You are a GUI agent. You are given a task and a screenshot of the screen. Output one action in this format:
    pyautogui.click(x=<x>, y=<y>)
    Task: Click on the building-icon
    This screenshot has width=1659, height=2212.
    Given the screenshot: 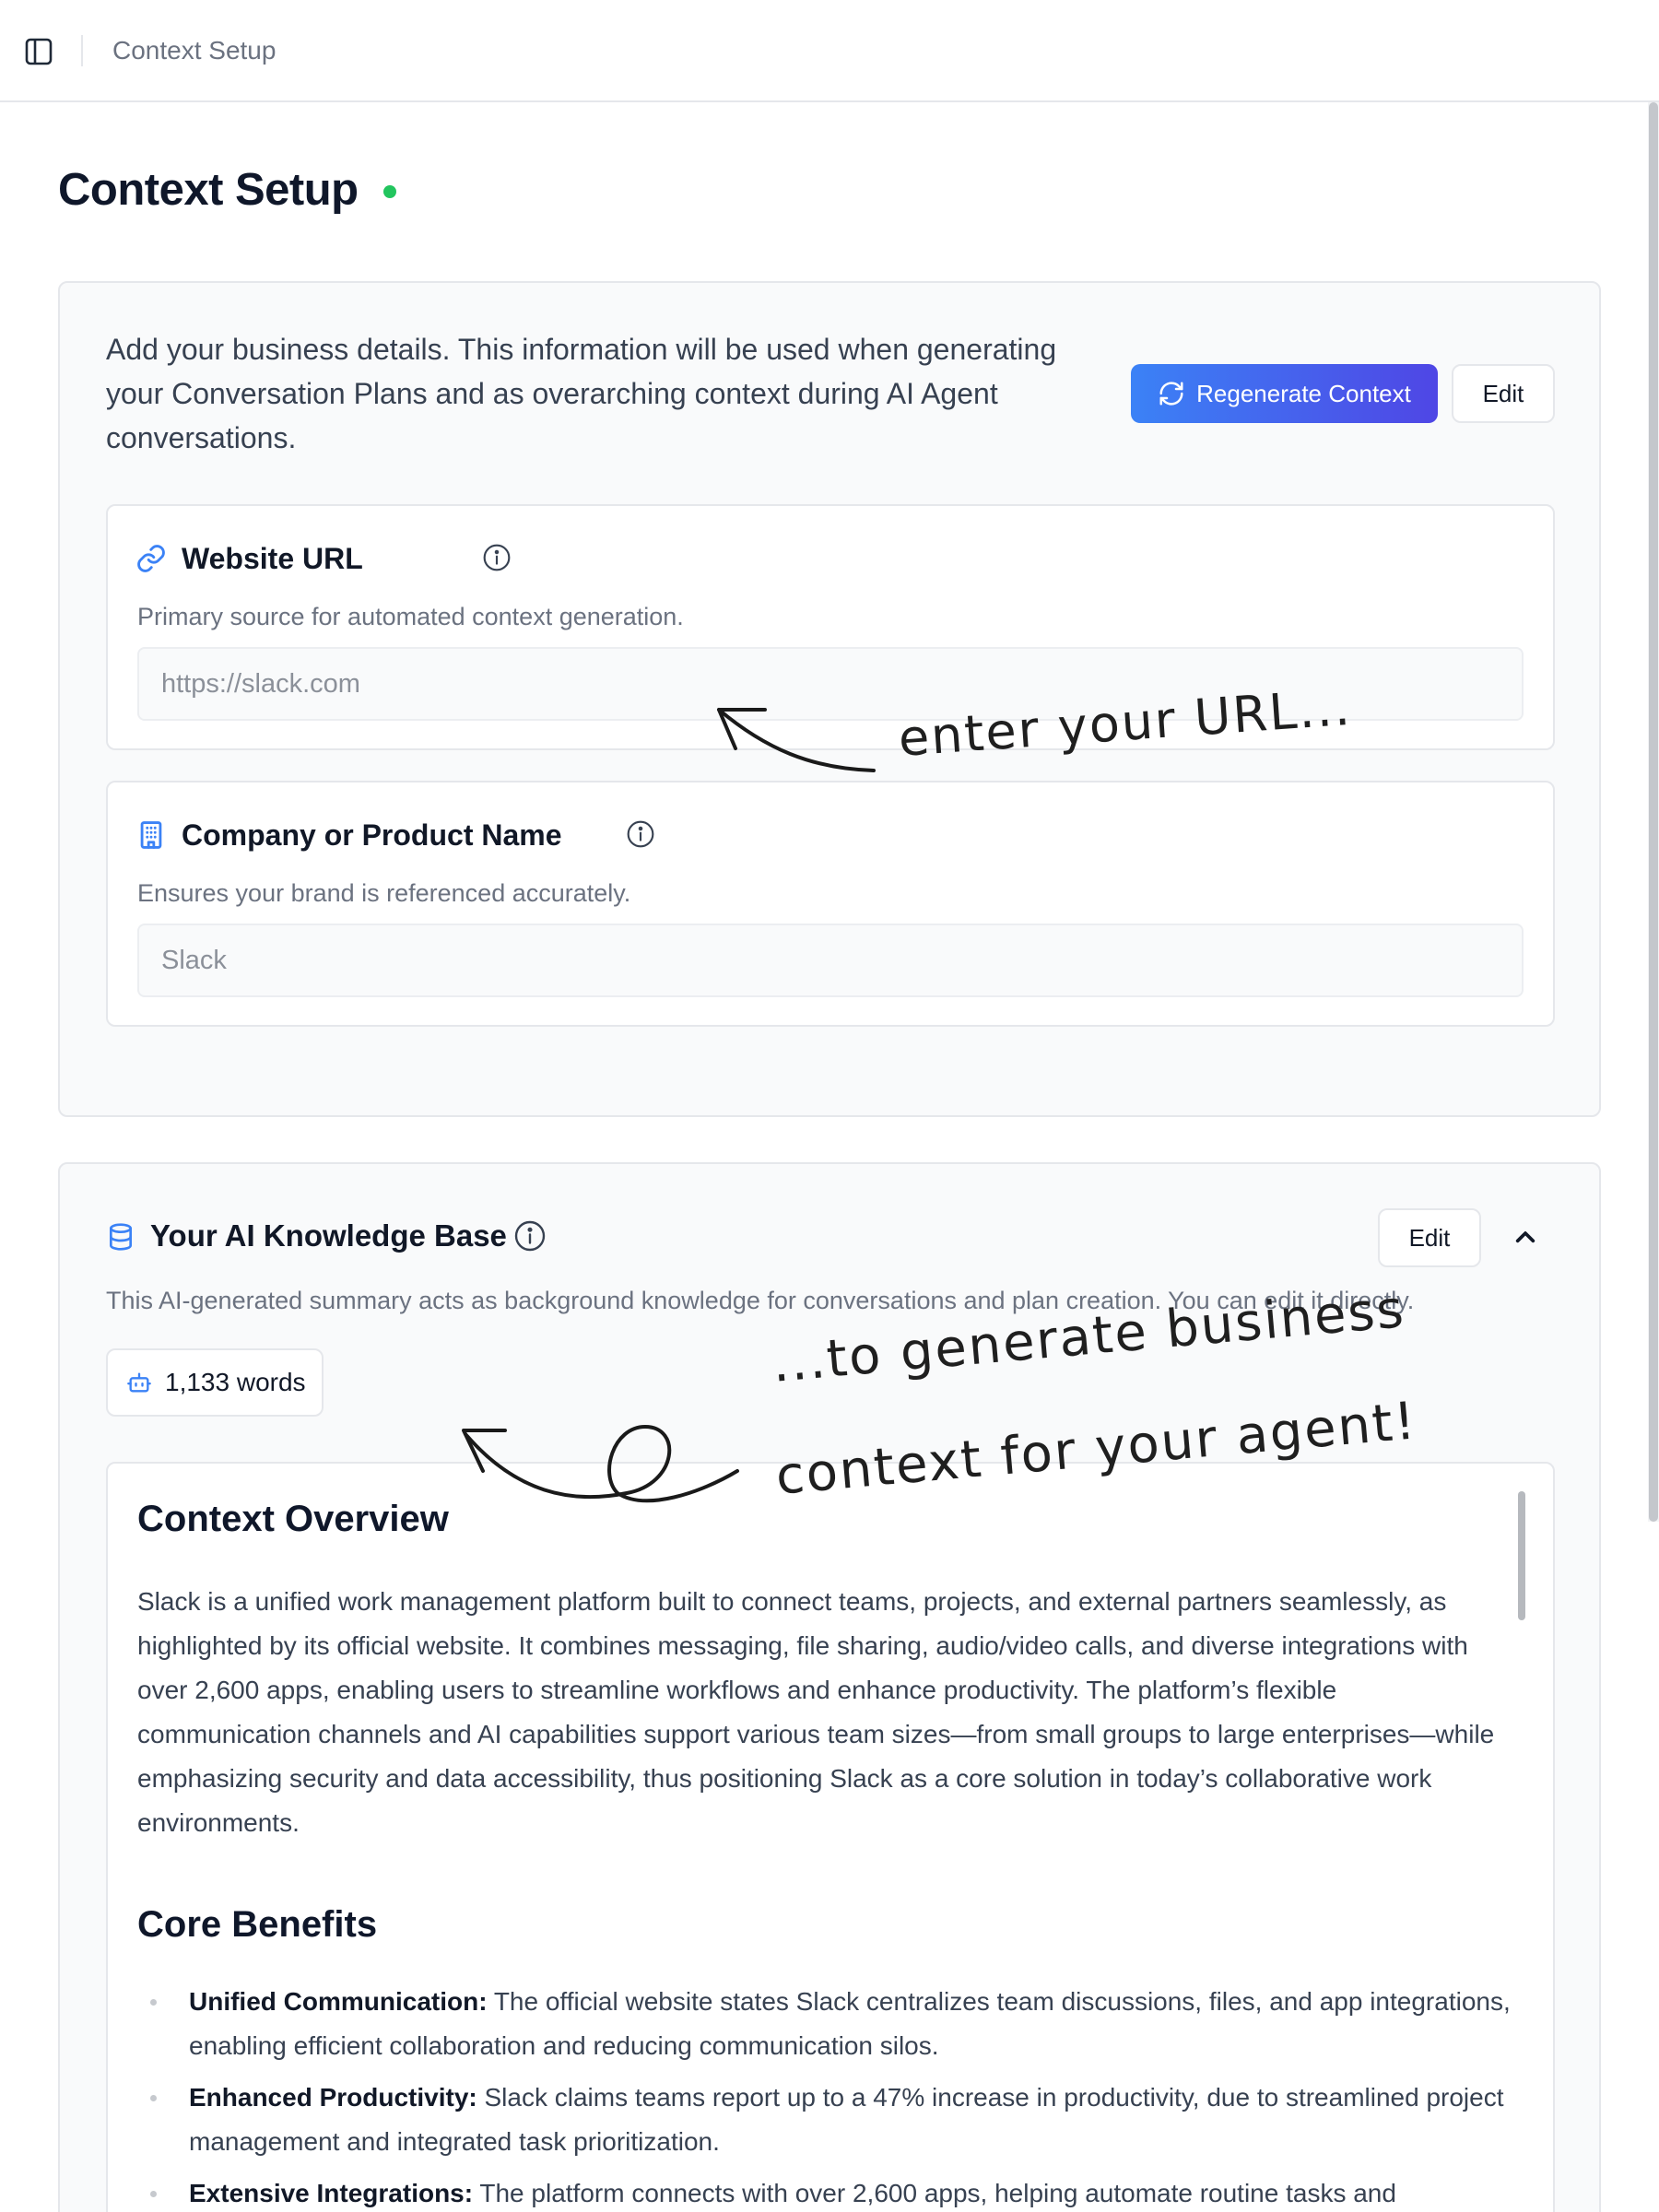 What is the action you would take?
    pyautogui.click(x=151, y=835)
    